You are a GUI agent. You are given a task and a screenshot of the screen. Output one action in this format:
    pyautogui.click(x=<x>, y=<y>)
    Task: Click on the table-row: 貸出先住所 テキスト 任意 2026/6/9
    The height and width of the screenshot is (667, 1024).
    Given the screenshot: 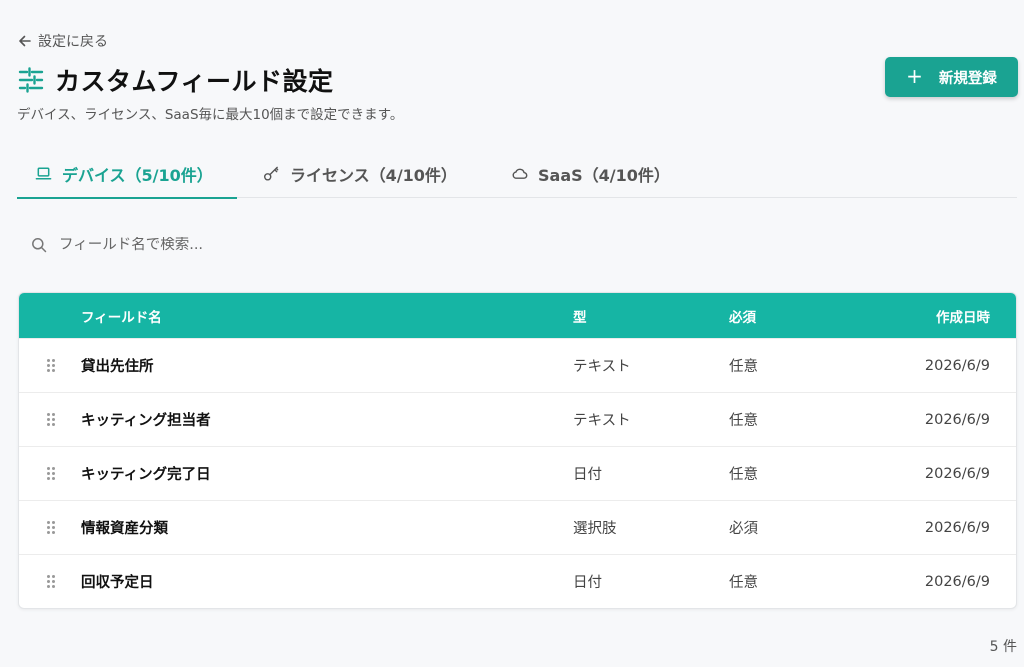 What is the action you would take?
    pyautogui.click(x=517, y=365)
    